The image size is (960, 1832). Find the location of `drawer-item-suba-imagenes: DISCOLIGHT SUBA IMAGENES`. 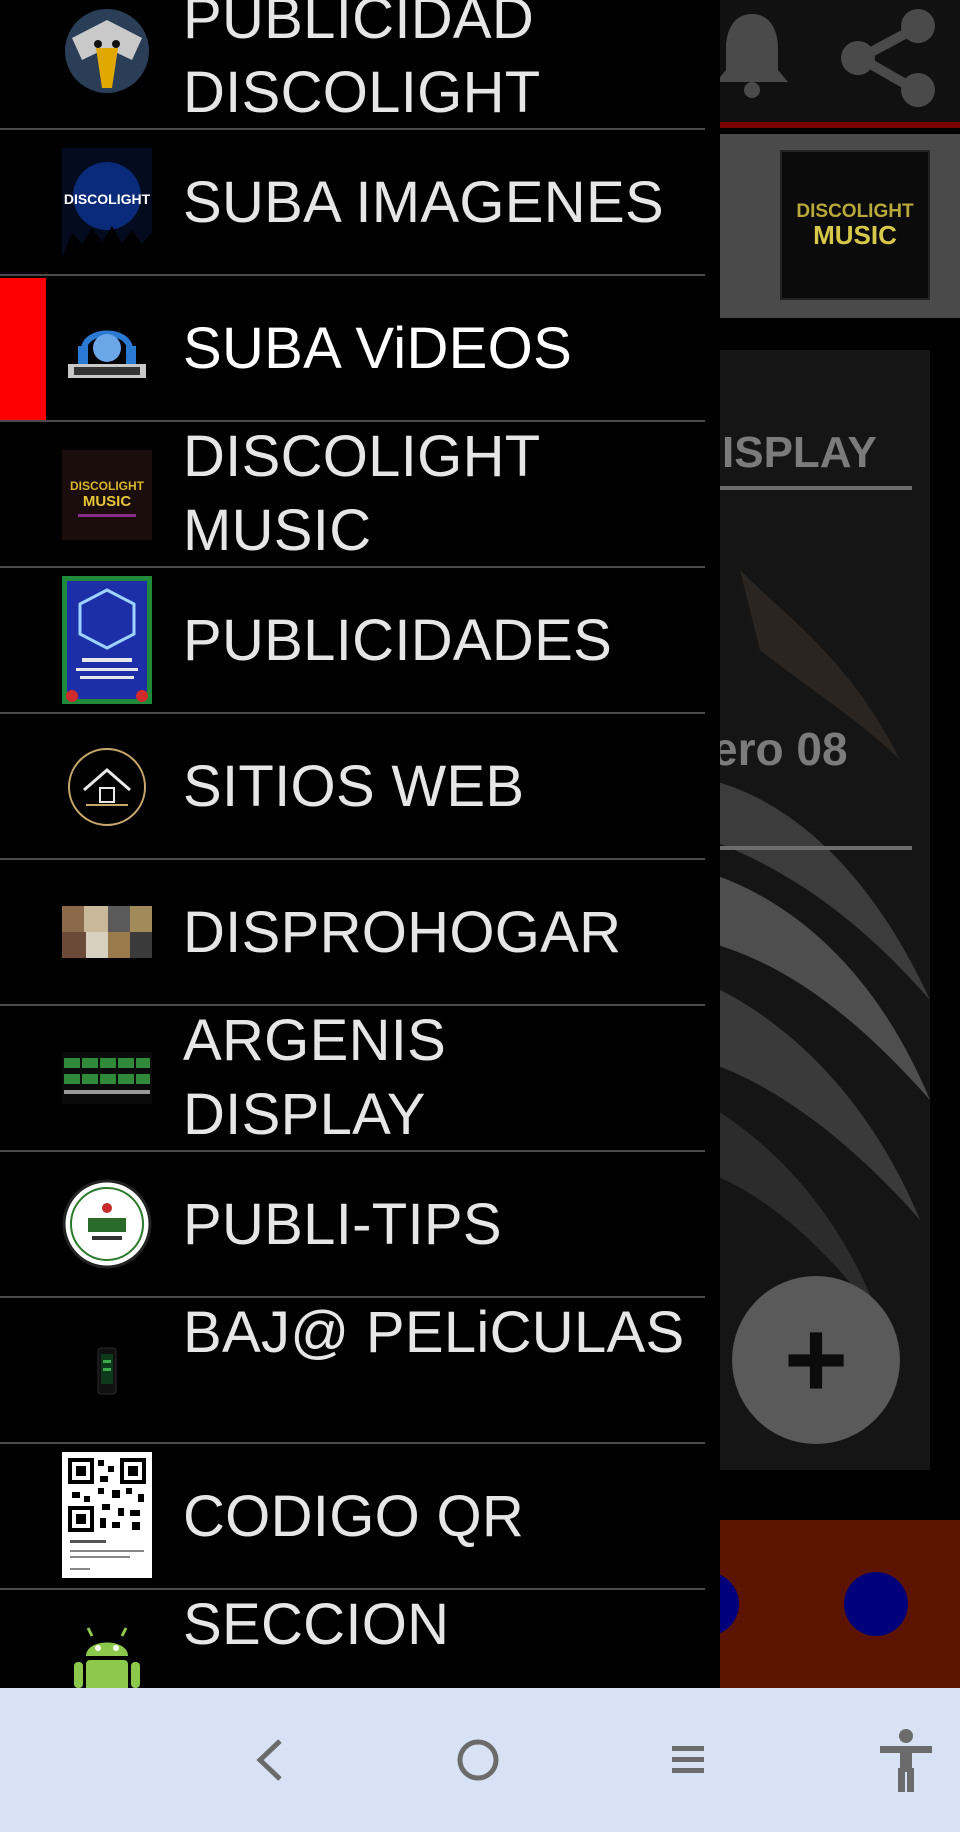

drawer-item-suba-imagenes: DISCOLIGHT SUBA IMAGENES is located at coordinates (360, 203).